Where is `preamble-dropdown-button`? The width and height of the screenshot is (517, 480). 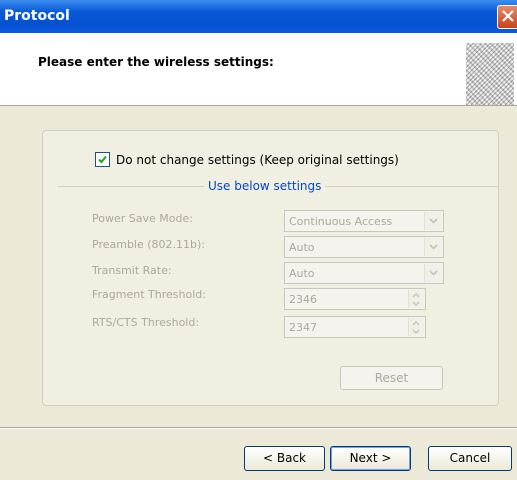 preamble-dropdown-button is located at coordinates (433, 247).